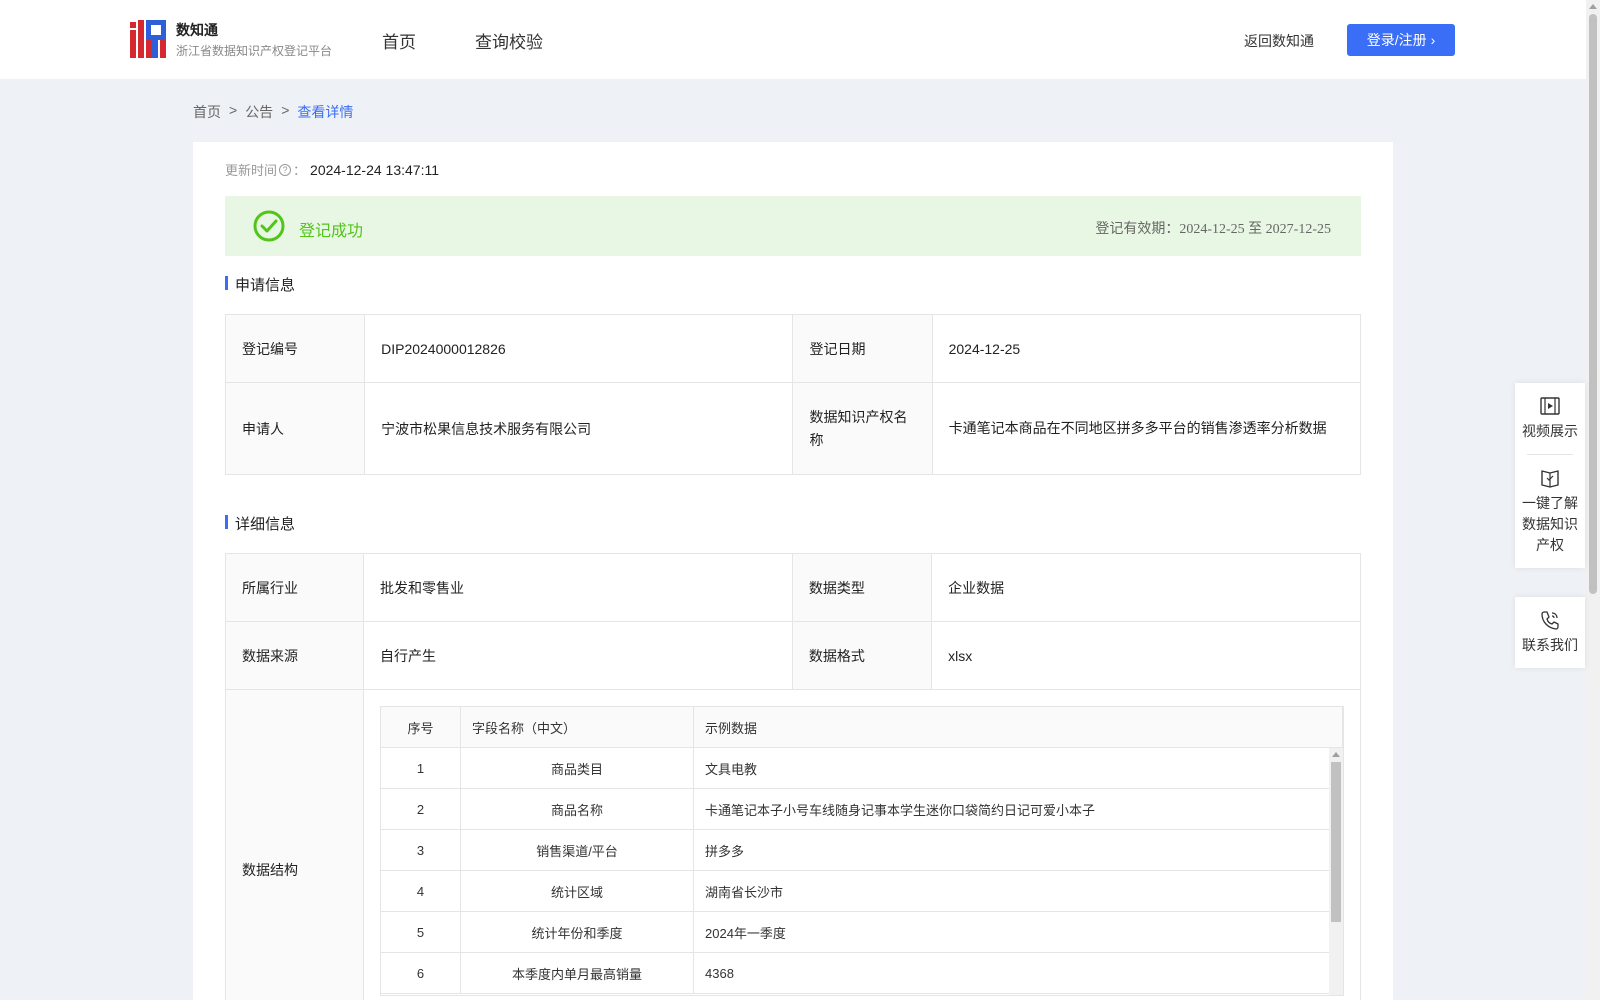  What do you see at coordinates (421, 809) in the screenshot?
I see `row-index: 2` at bounding box center [421, 809].